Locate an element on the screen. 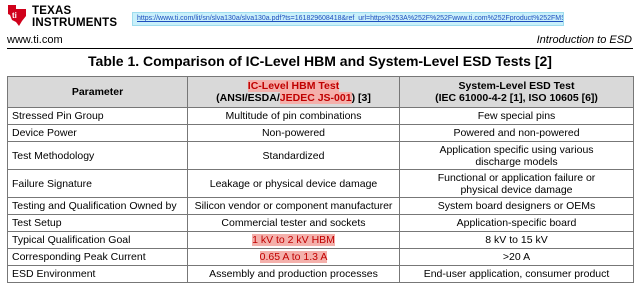 This screenshot has width=640, height=288. highlighted-value: 0.65 A to 1.3 A is located at coordinates (293, 257).